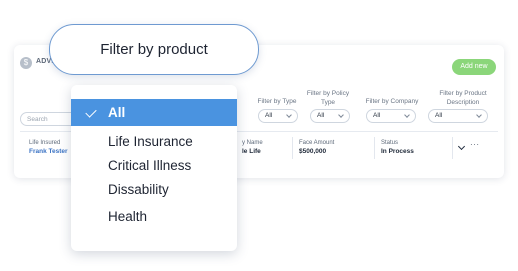  I want to click on policy-name-label: y Name, so click(252, 143).